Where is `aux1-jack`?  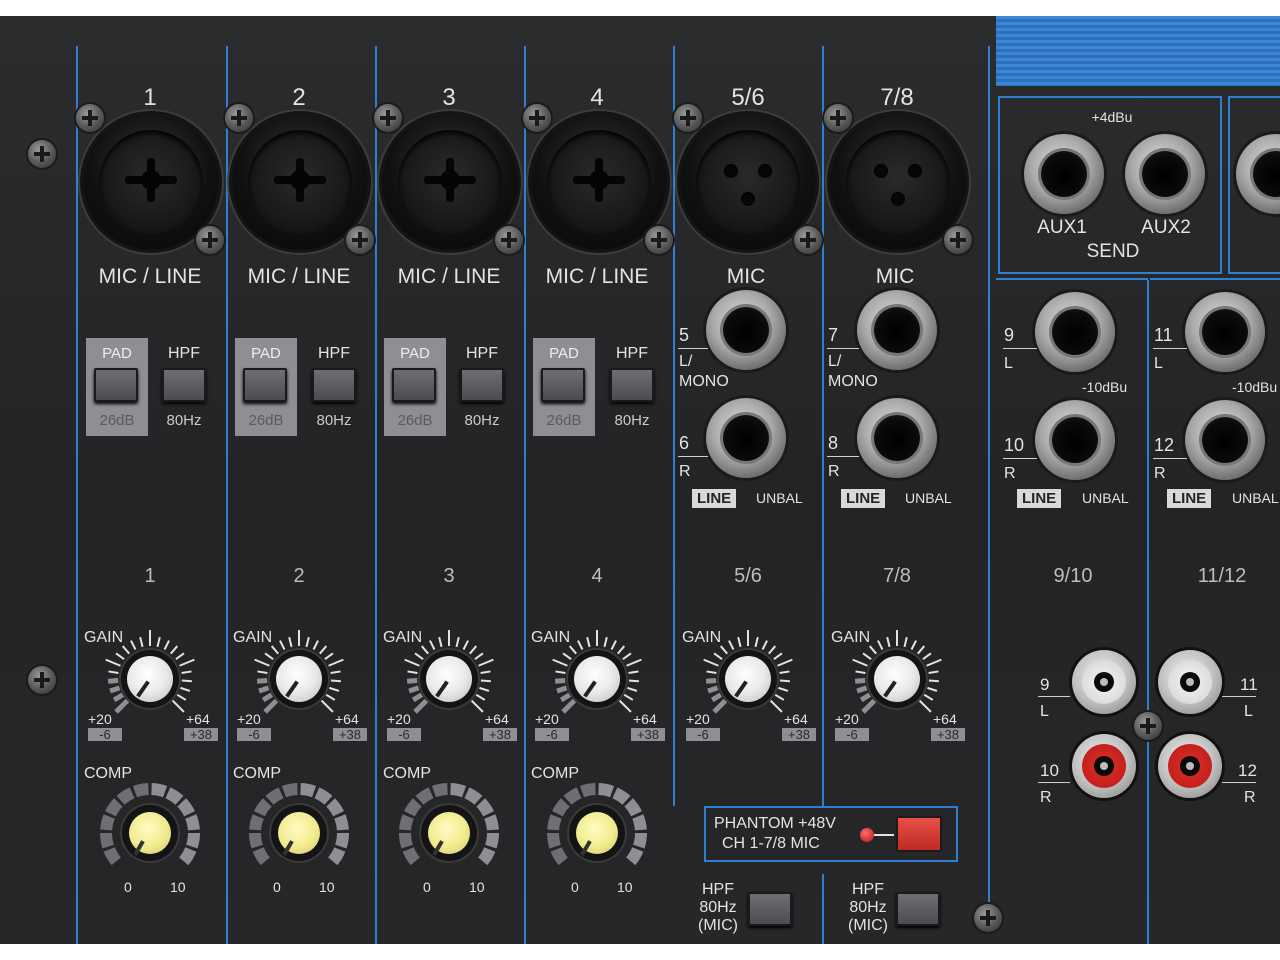
aux1-jack is located at coordinates (1064, 174).